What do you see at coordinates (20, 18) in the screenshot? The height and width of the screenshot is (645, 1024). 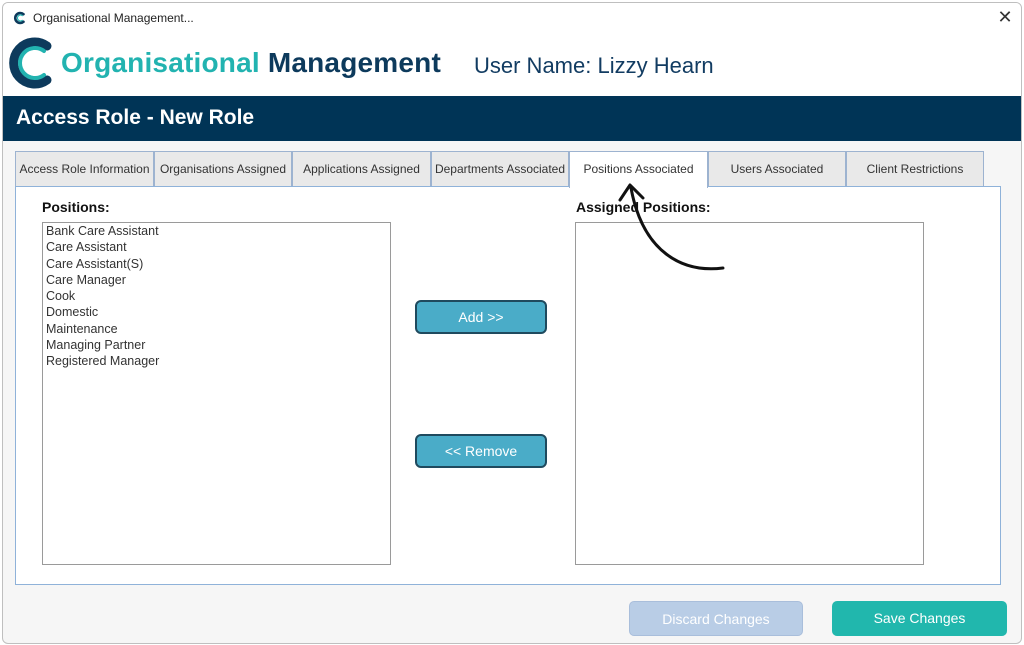 I see `app-logo-icon` at bounding box center [20, 18].